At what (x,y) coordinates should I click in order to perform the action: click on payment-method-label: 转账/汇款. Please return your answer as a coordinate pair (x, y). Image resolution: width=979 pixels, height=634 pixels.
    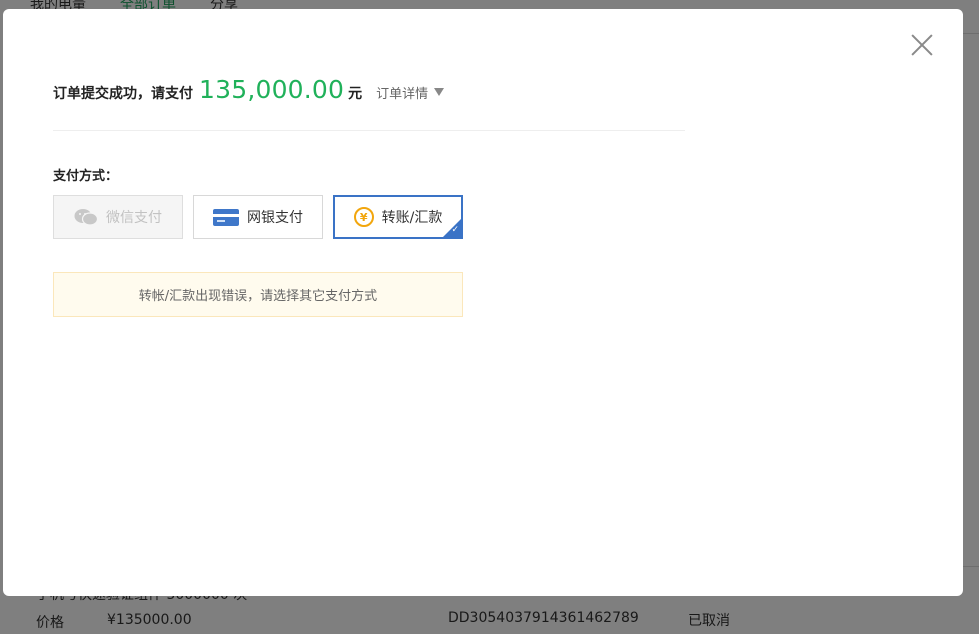
    Looking at the image, I should click on (412, 218).